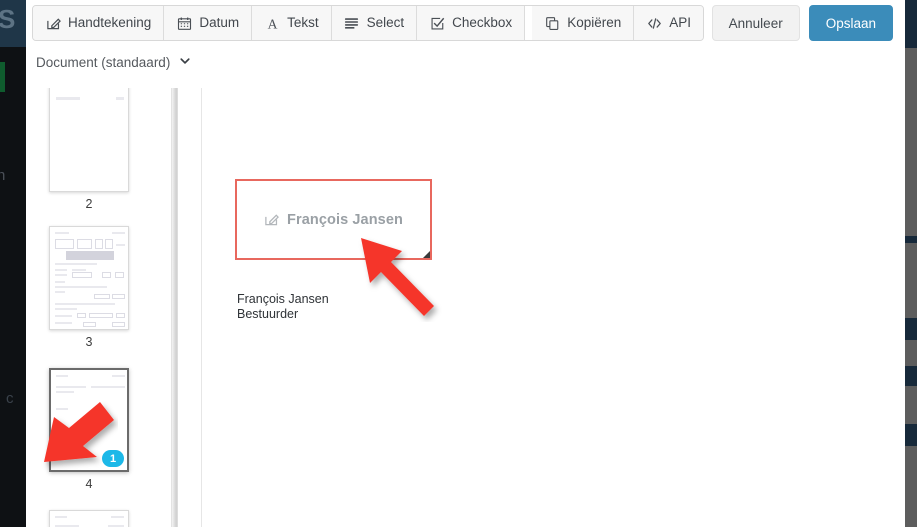 The height and width of the screenshot is (527, 917). What do you see at coordinates (850, 23) in the screenshot?
I see `save-button: Opslaan` at bounding box center [850, 23].